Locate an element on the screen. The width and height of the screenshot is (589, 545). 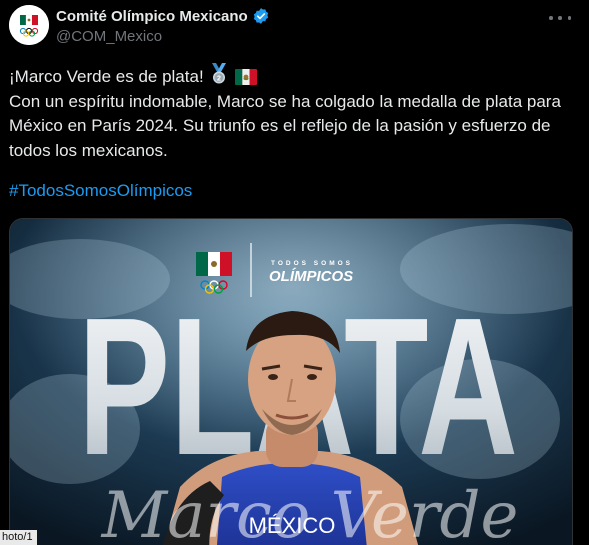
verified-badge-icon is located at coordinates (261, 16).